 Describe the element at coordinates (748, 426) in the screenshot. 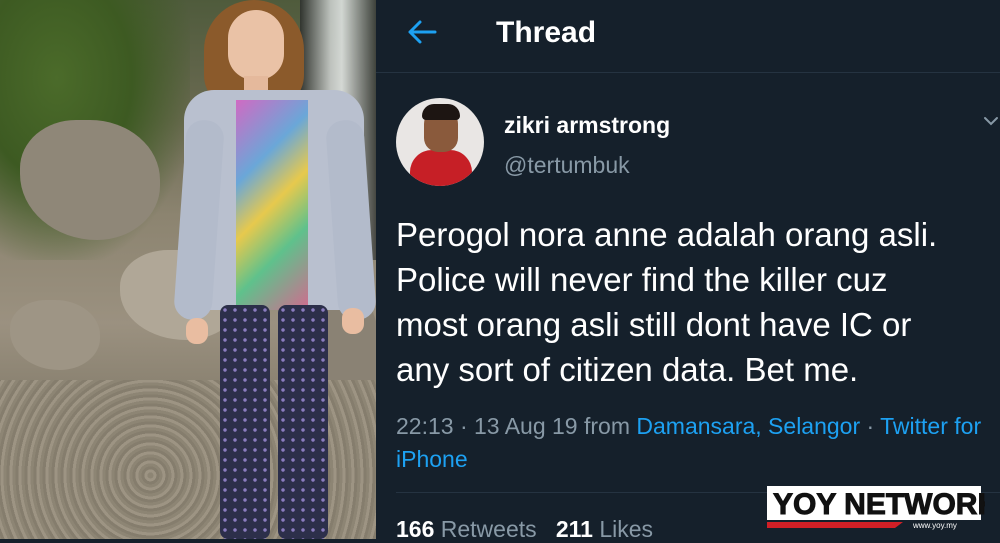

I see `location-link: Damansara, Selangor` at that location.